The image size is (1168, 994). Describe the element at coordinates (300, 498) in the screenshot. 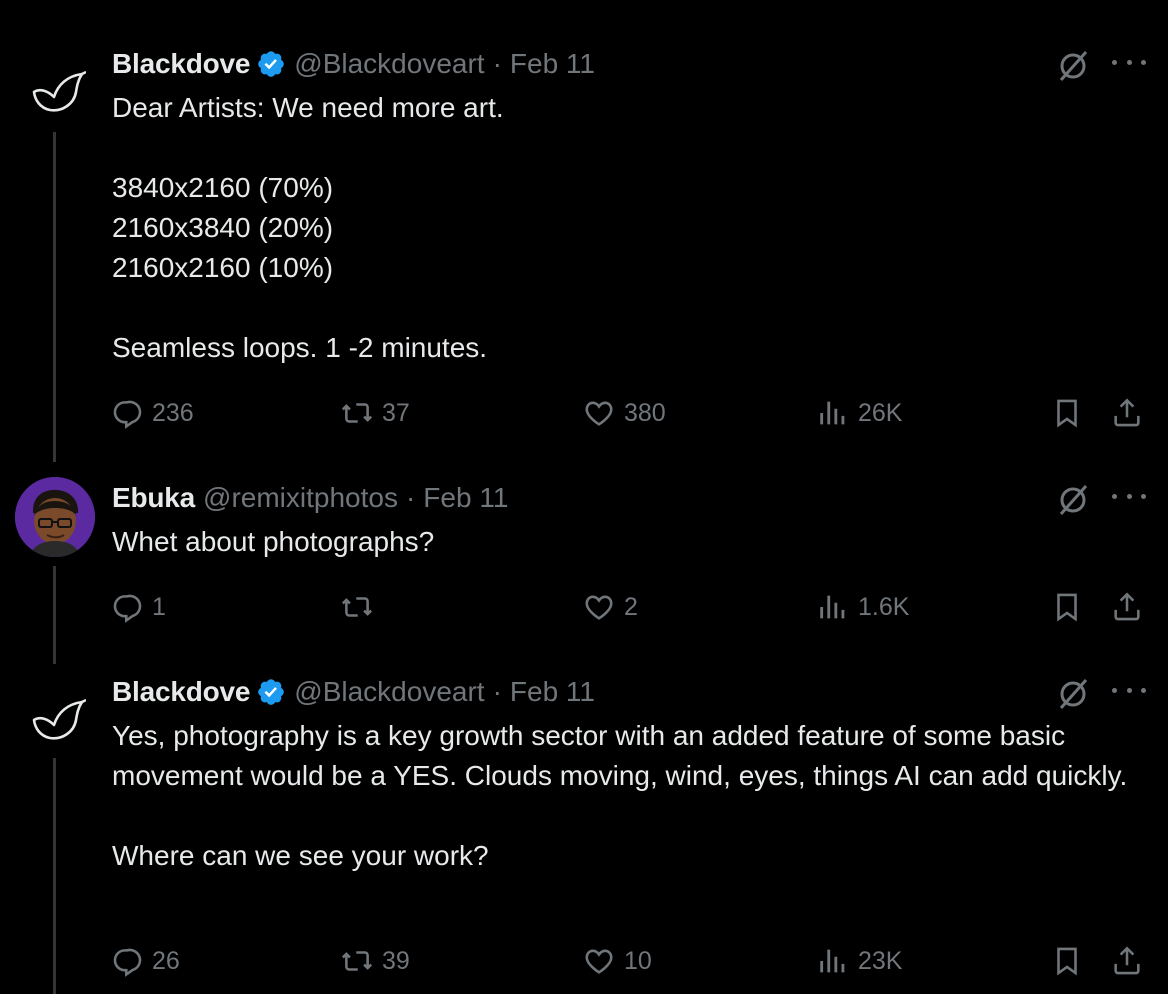

I see `handle: @remixitphotos` at that location.